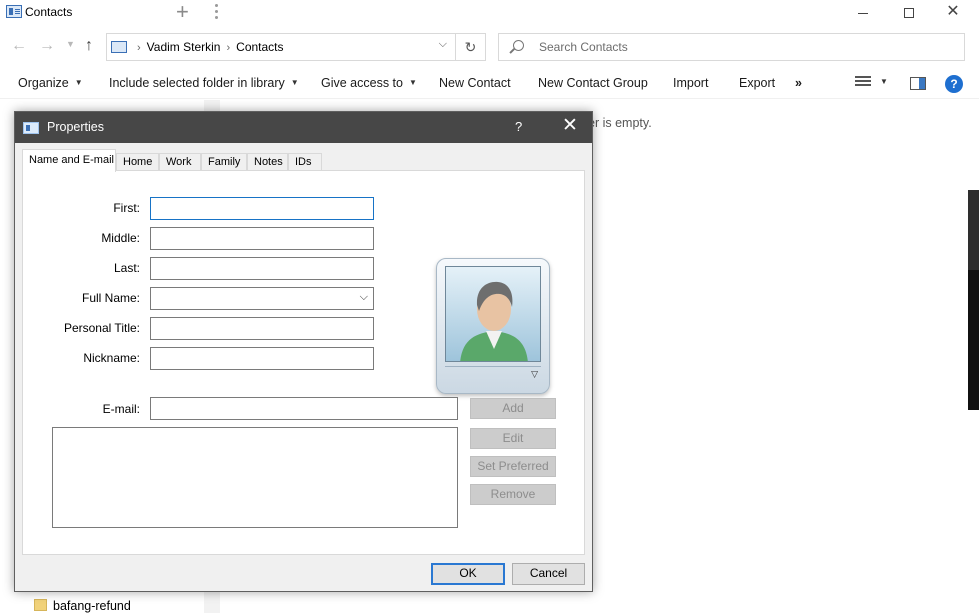  What do you see at coordinates (475, 83) in the screenshot?
I see `new-contact-button: New Contact` at bounding box center [475, 83].